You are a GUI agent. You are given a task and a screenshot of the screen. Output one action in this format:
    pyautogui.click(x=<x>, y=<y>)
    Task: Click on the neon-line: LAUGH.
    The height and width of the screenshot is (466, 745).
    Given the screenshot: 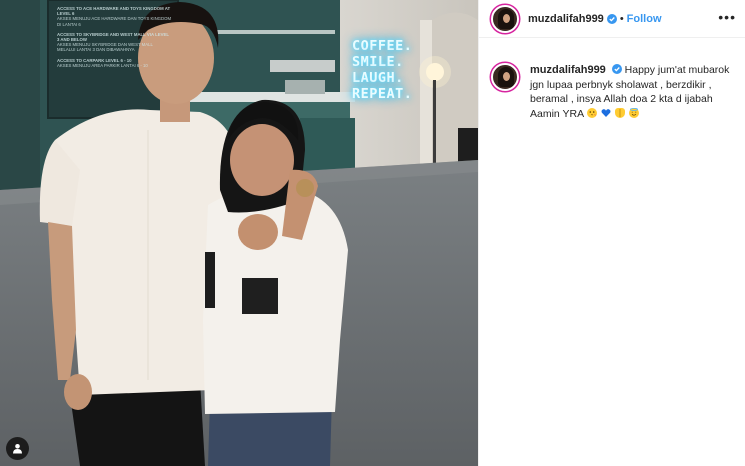 What is the action you would take?
    pyautogui.click(x=378, y=78)
    